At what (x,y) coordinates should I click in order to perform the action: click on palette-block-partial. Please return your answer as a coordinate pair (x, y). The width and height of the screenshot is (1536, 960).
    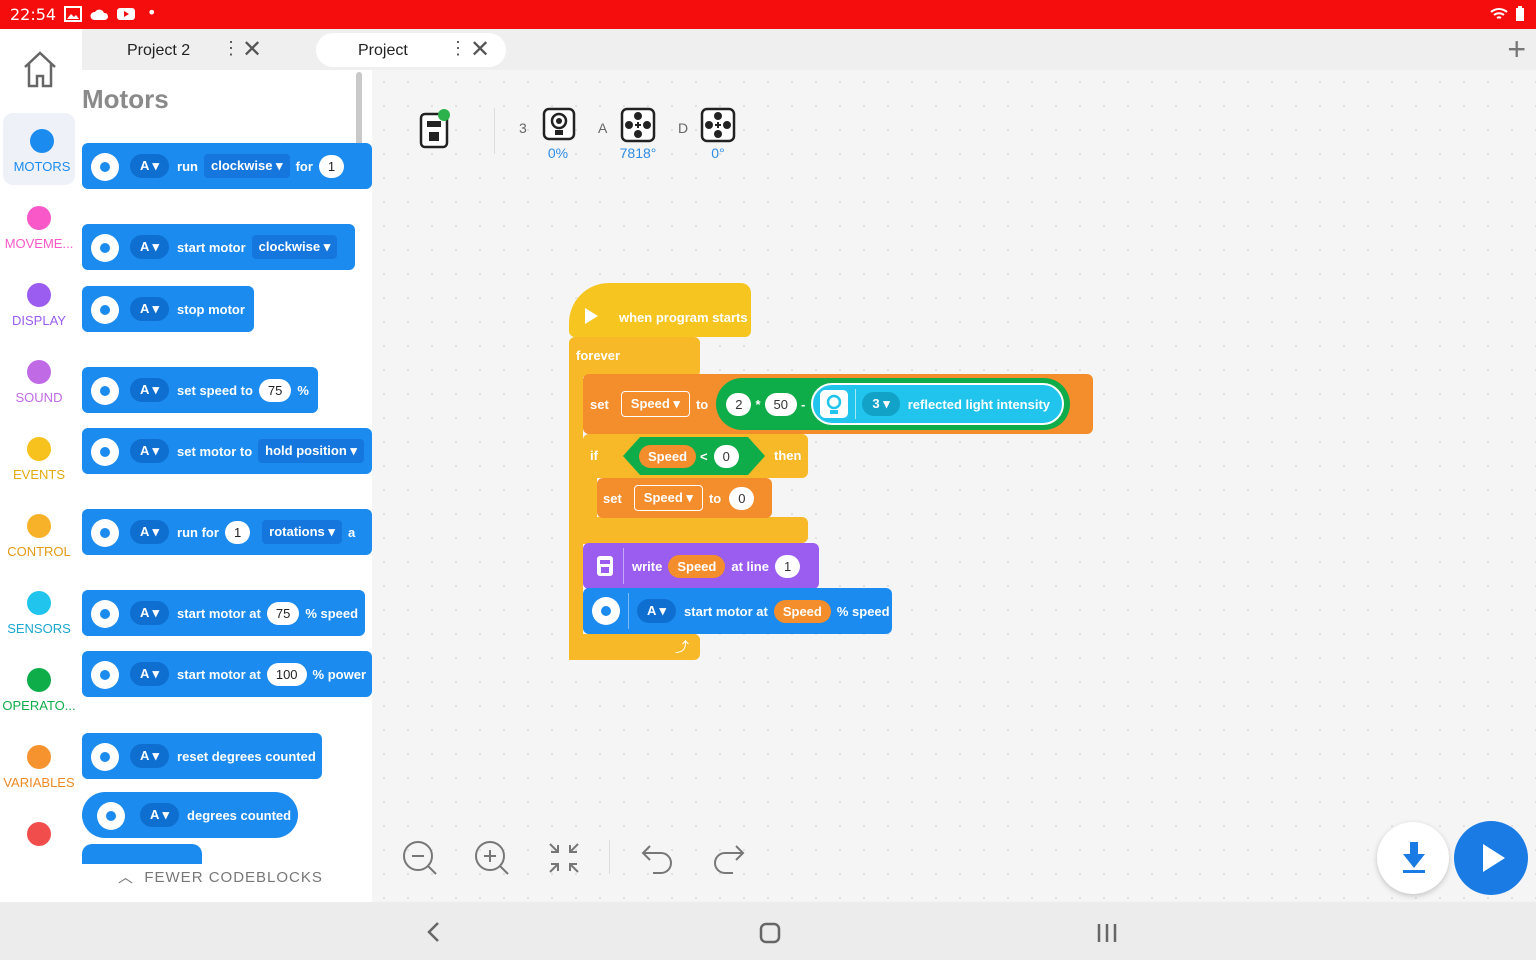
    Looking at the image, I should click on (142, 854).